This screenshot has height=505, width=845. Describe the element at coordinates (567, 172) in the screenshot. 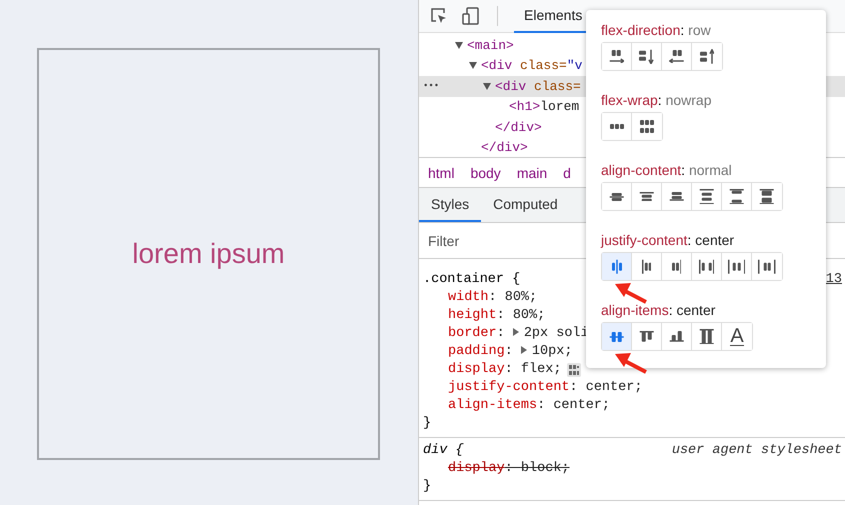

I see `breadcrumb: d` at that location.